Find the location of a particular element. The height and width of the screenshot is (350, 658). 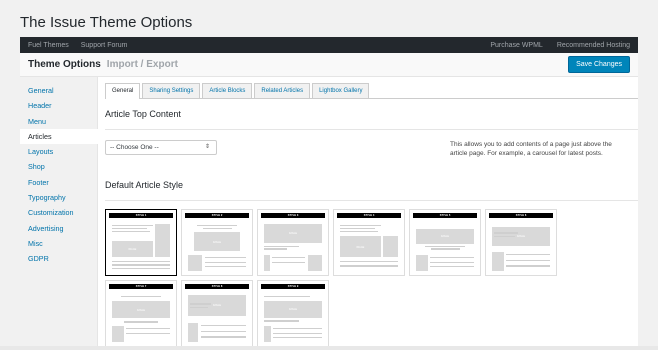

style-label: STYLE 5 is located at coordinates (445, 215).